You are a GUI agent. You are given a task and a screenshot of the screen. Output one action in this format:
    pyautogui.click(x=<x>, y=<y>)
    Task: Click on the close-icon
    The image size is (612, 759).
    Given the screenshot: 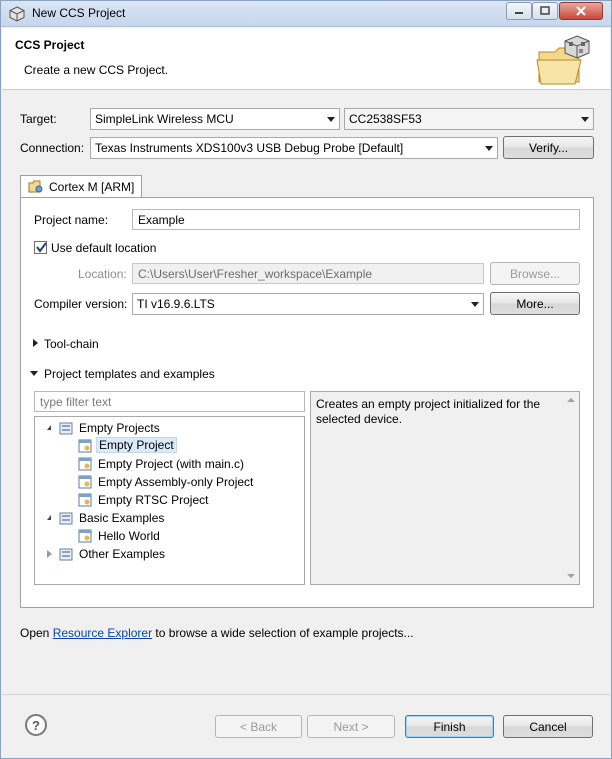 What is the action you would take?
    pyautogui.click(x=581, y=11)
    